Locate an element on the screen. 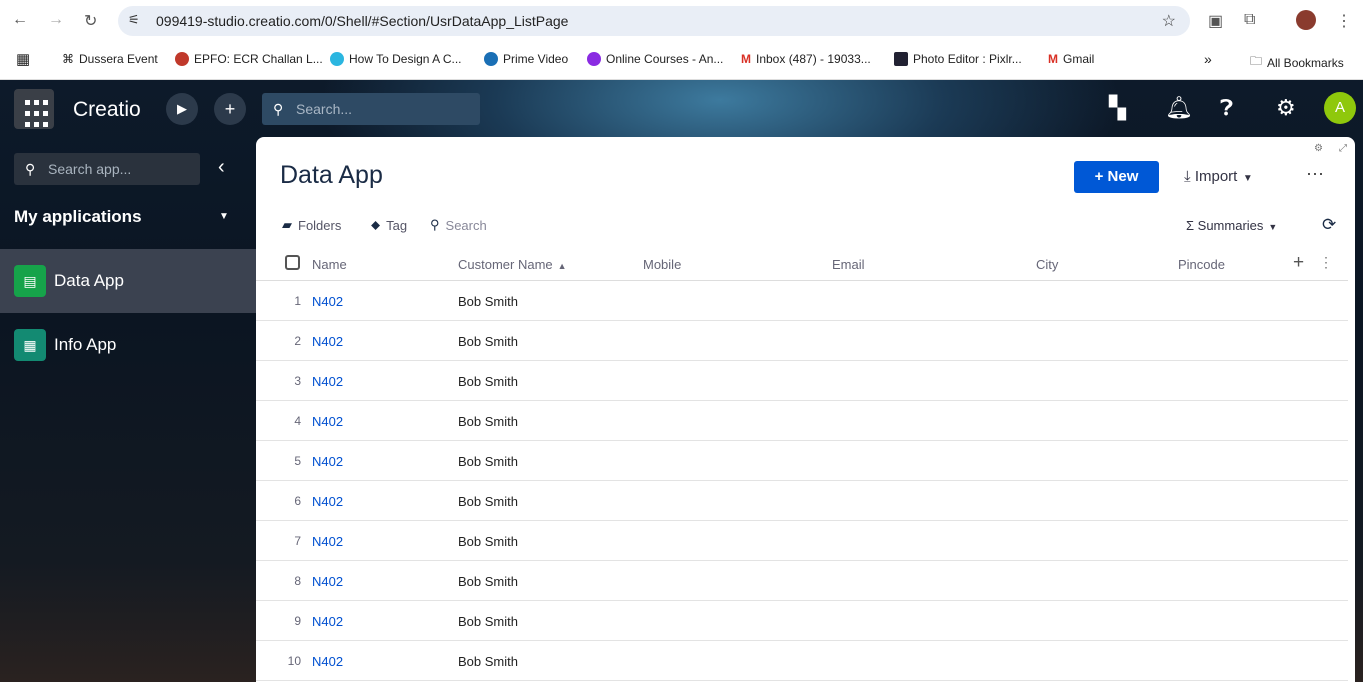  table-row: 5 N402 Bob Smith is located at coordinates (802, 461).